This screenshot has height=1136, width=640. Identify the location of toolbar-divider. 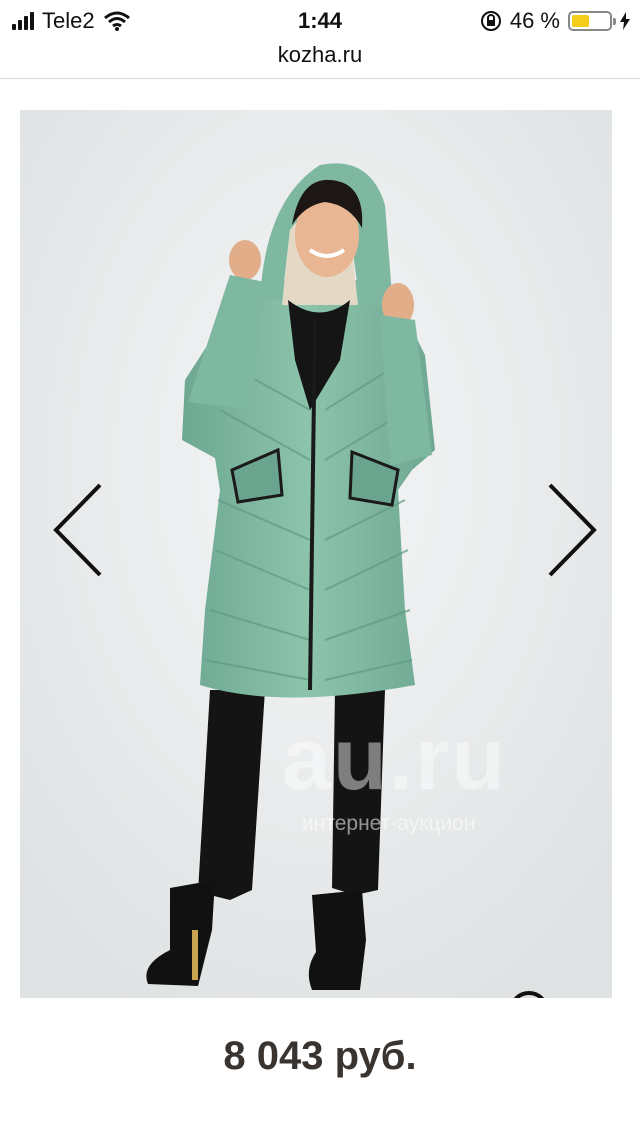
(320, 78).